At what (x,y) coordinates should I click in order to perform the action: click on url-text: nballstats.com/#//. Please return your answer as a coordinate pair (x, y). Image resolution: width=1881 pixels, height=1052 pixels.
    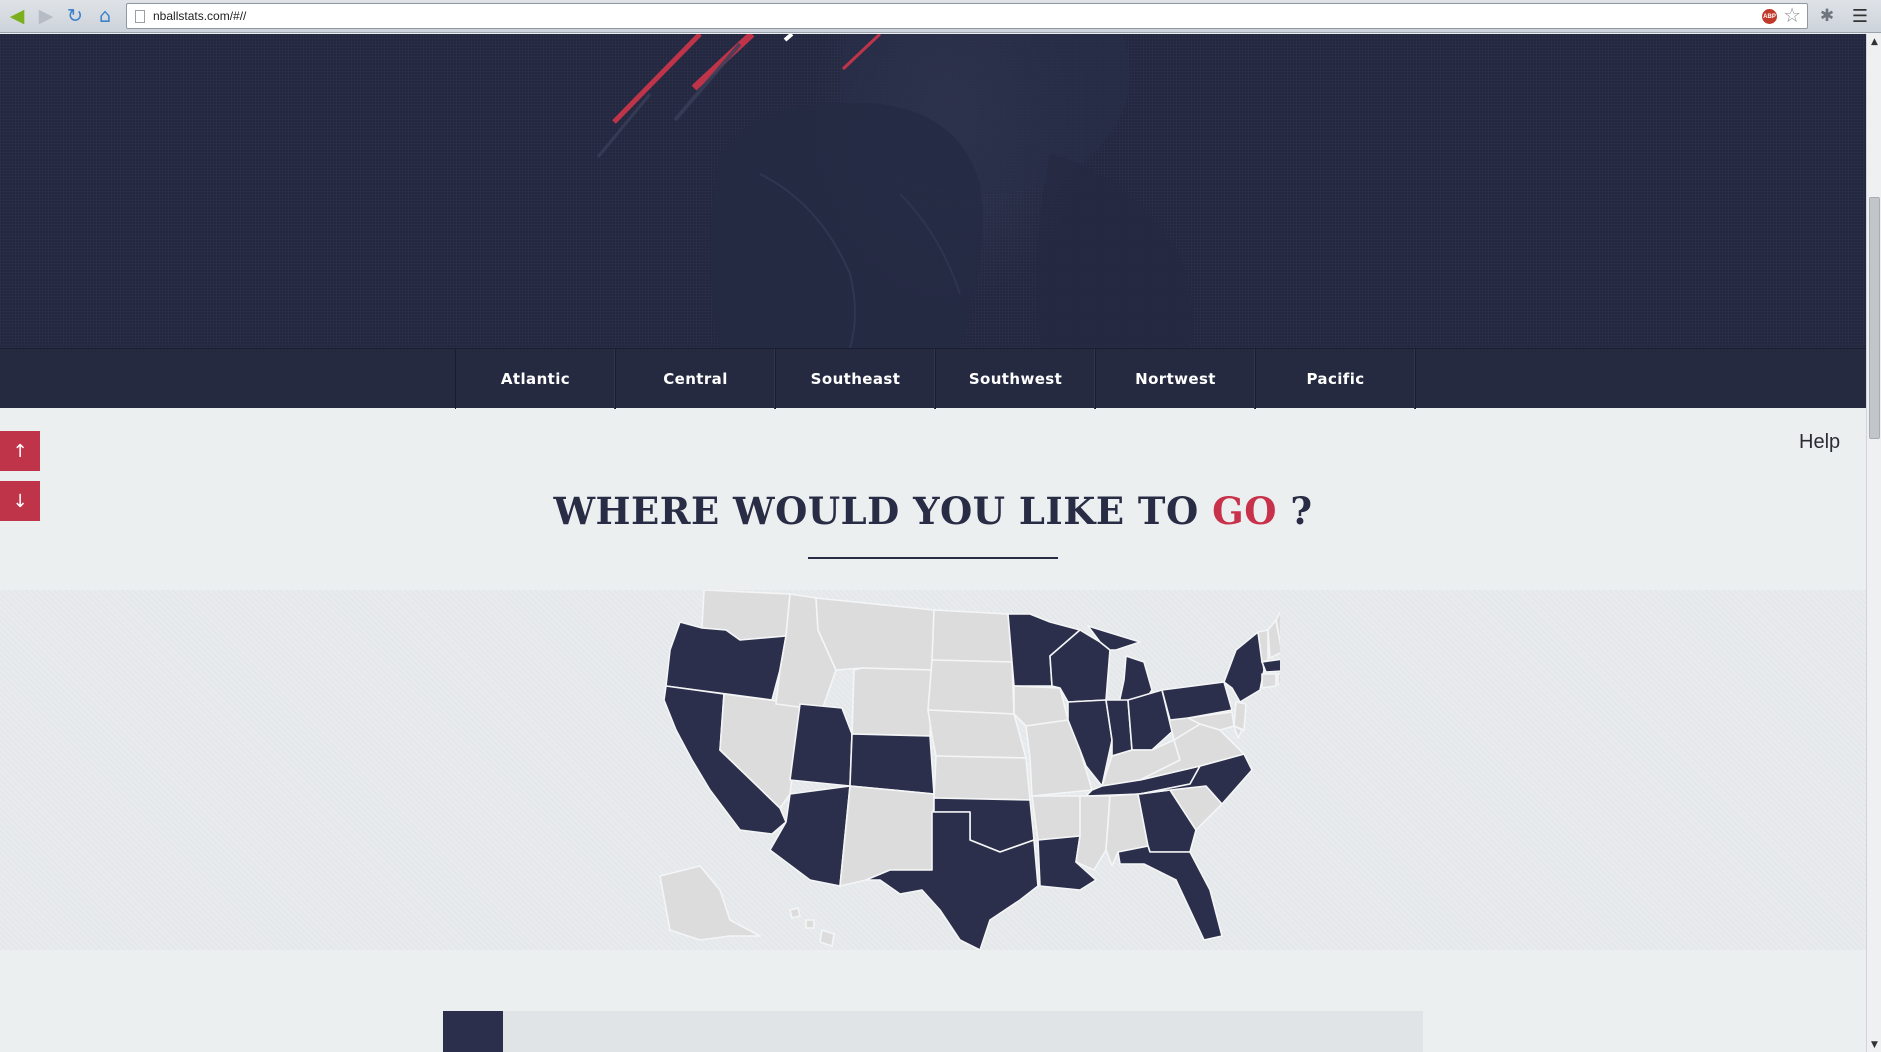
    Looking at the image, I should click on (199, 16).